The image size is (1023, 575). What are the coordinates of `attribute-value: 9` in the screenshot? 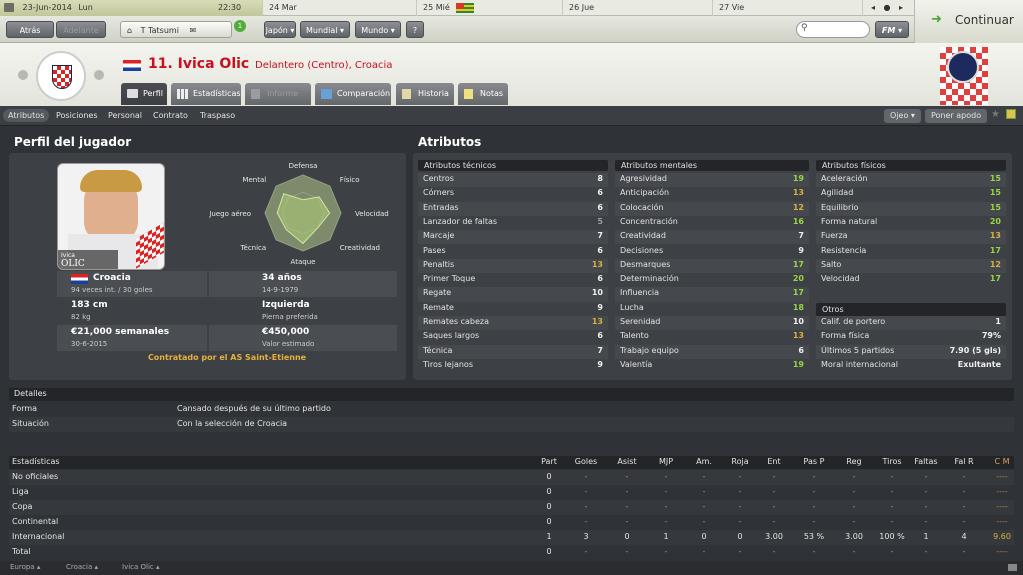 It's located at (801, 250).